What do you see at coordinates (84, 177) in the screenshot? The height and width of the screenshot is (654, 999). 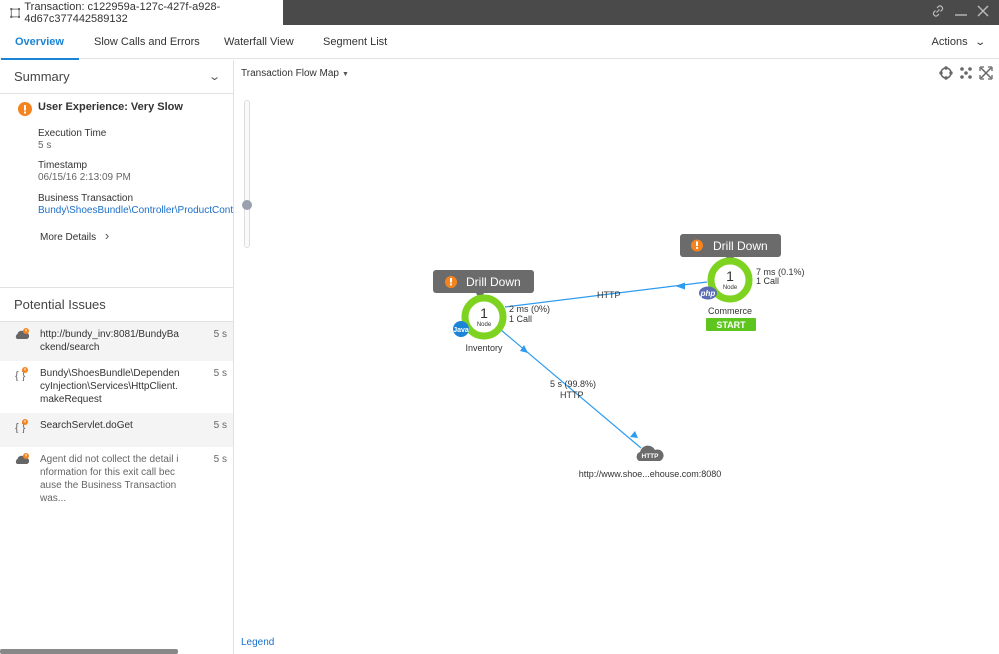 I see `timestamp-value: 06/15/16 2:13:09 PM` at bounding box center [84, 177].